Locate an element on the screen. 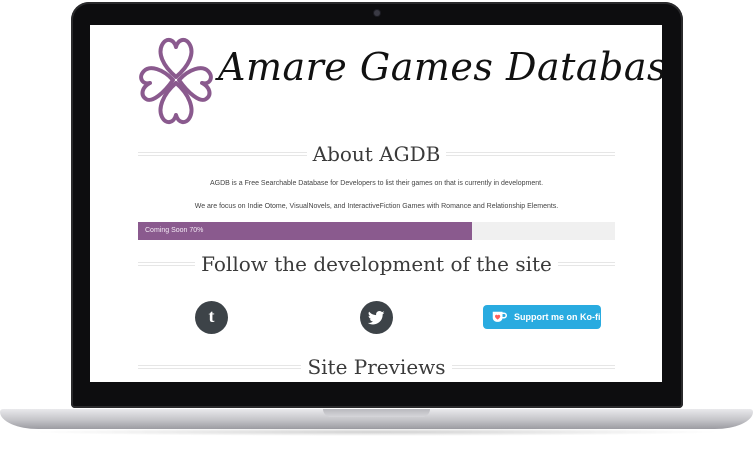 The height and width of the screenshot is (450, 753). progress-label: Coming Soon 70% is located at coordinates (174, 230).